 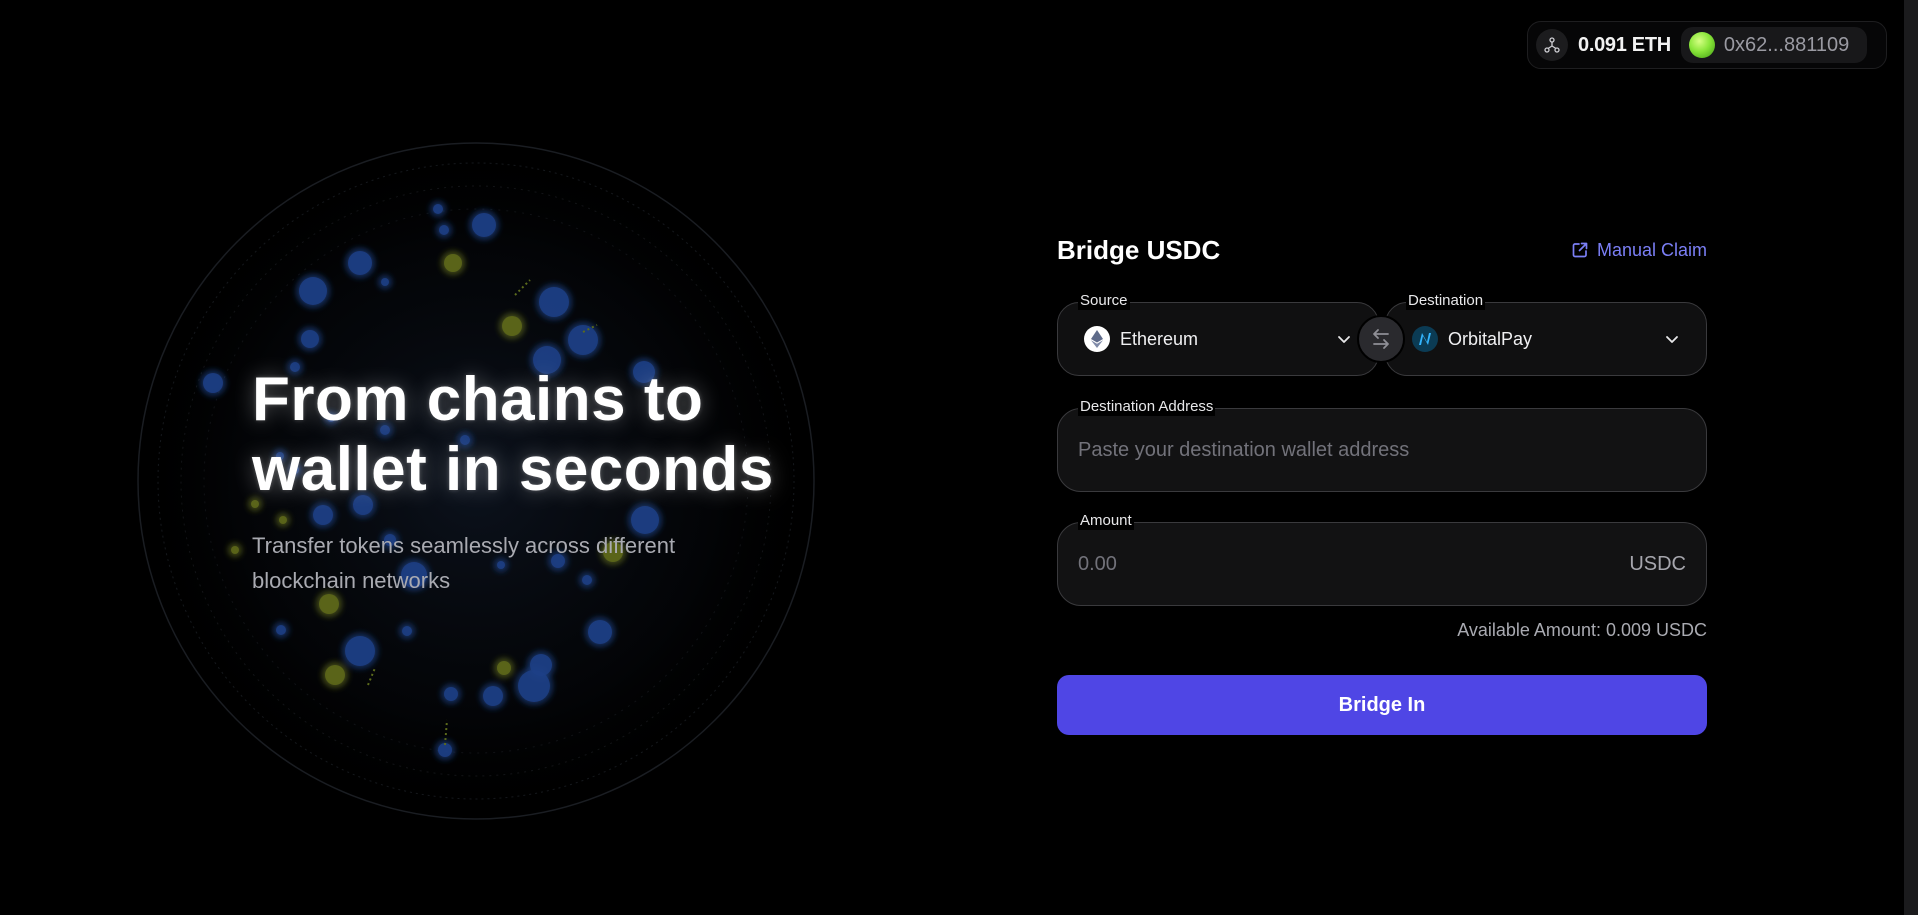 I want to click on manual-claim-link: Manual Claim, so click(x=1639, y=250).